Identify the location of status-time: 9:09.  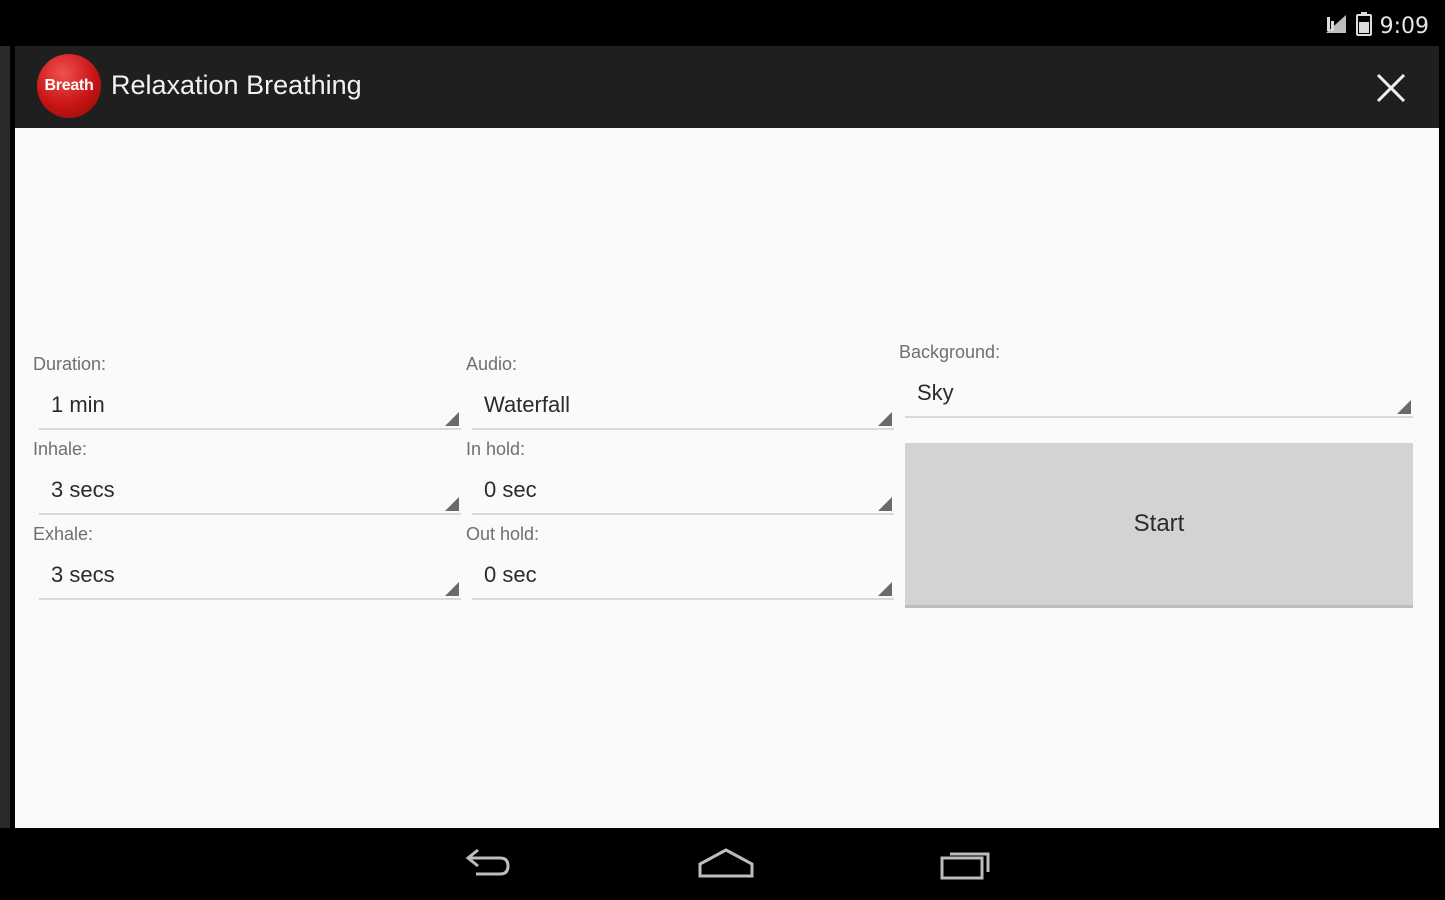
(1404, 26).